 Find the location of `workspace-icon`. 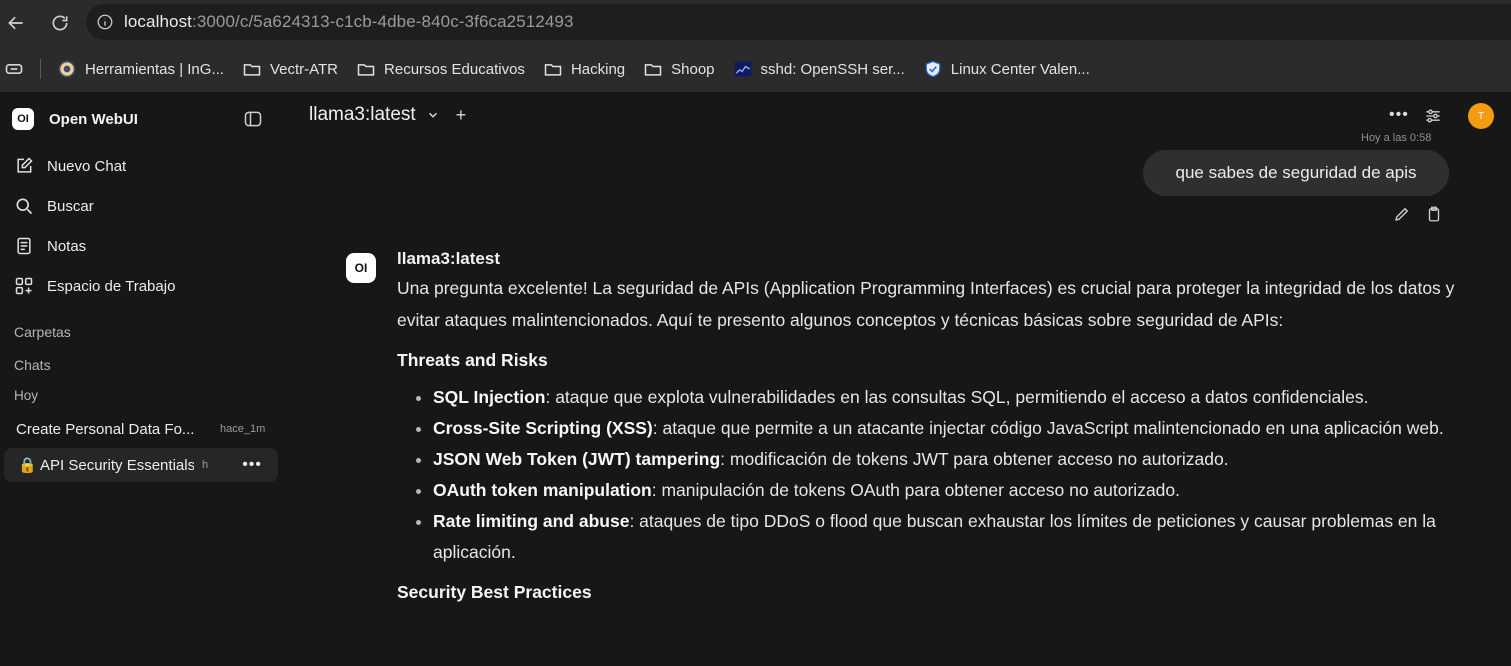

workspace-icon is located at coordinates (24, 286).